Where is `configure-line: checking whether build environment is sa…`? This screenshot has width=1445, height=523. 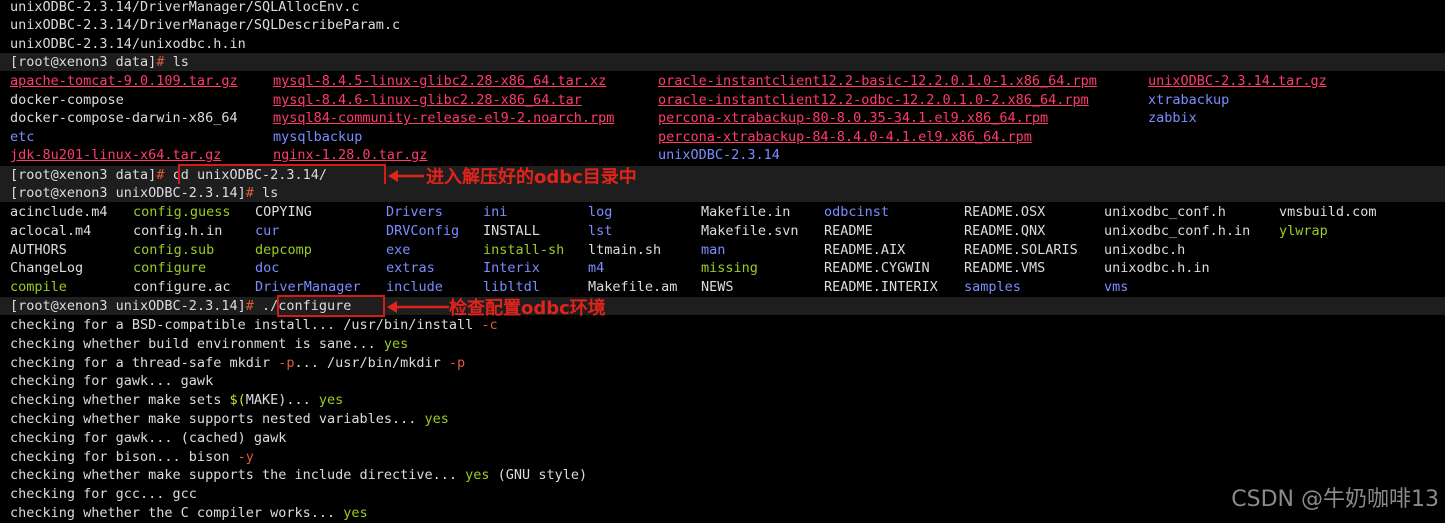 configure-line: checking whether build environment is sa… is located at coordinates (209, 344).